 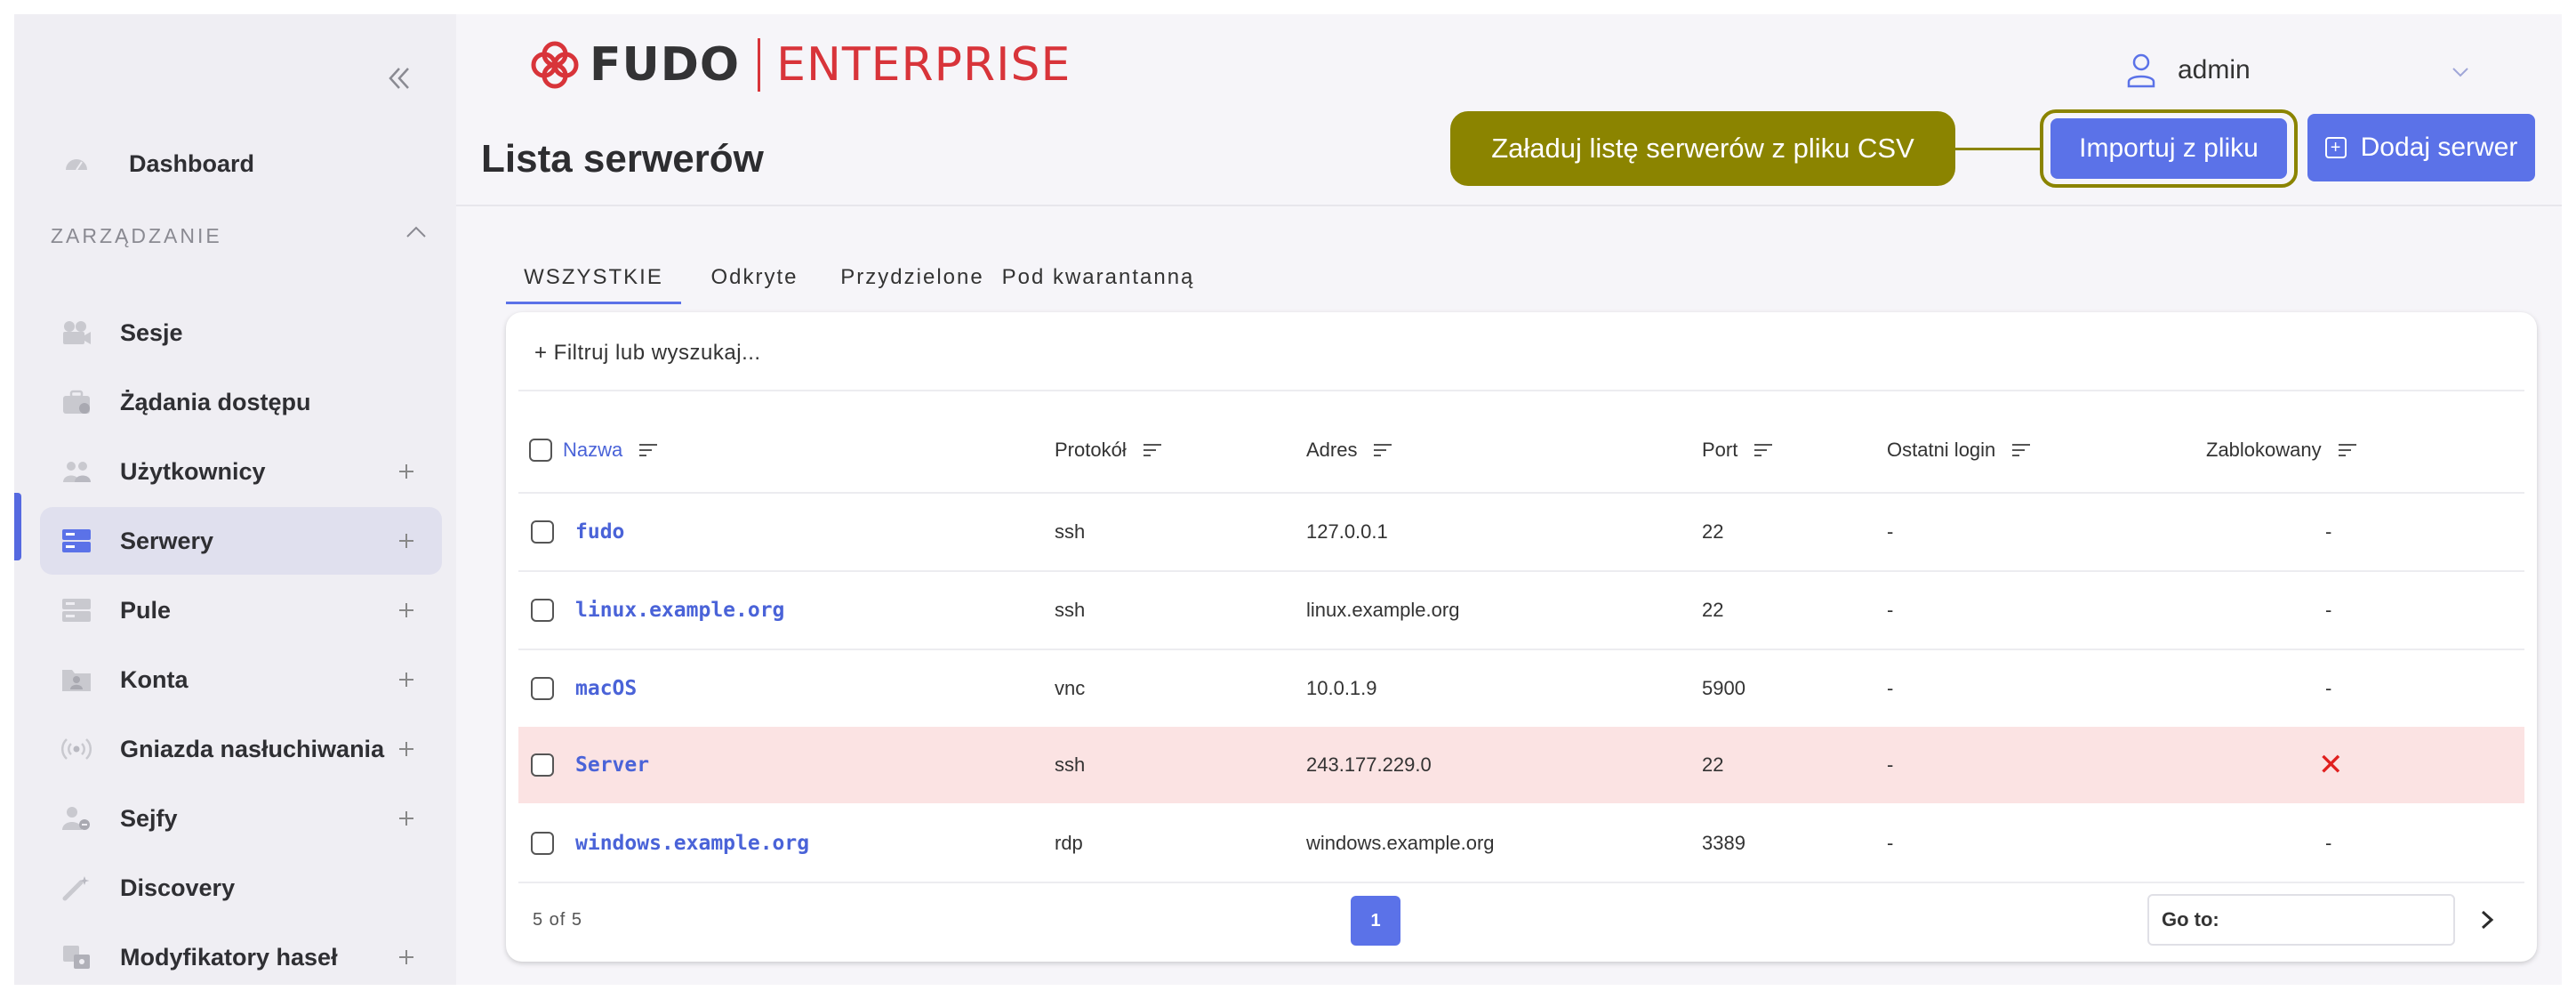 What do you see at coordinates (1098, 279) in the screenshot?
I see `tab-quarantine: Pod kwarantanną` at bounding box center [1098, 279].